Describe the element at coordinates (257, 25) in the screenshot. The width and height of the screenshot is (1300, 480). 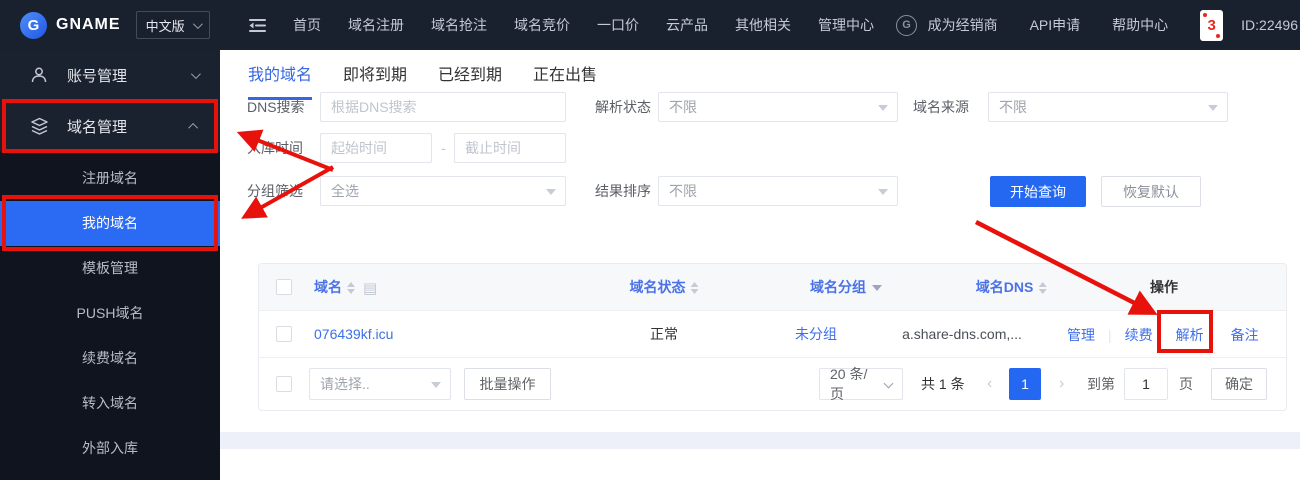
I see `sidebar-collapse-icon` at that location.